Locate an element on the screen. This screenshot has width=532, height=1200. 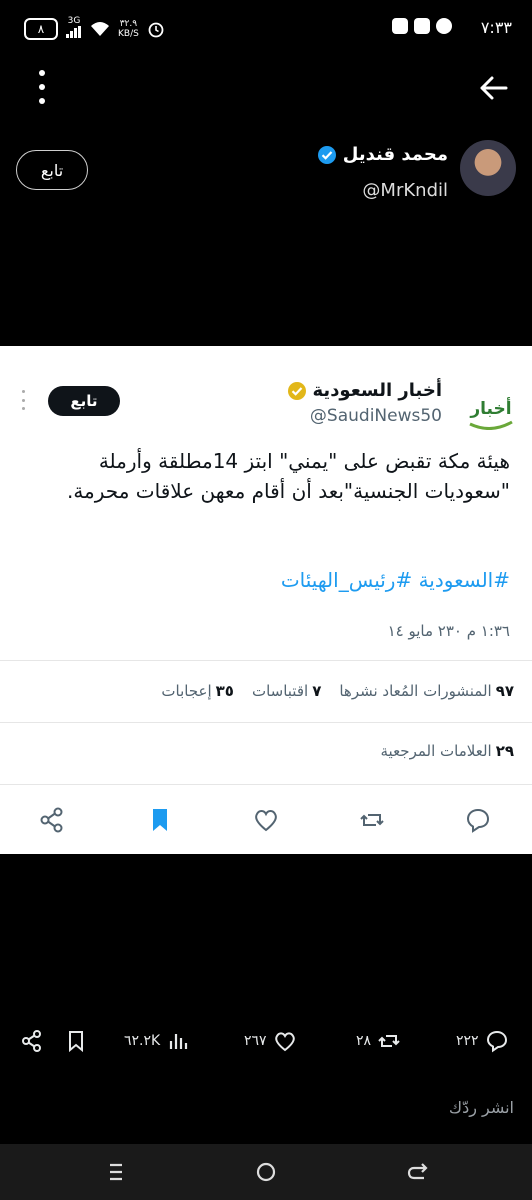
quotes-count: ٧ is located at coordinates (317, 691).